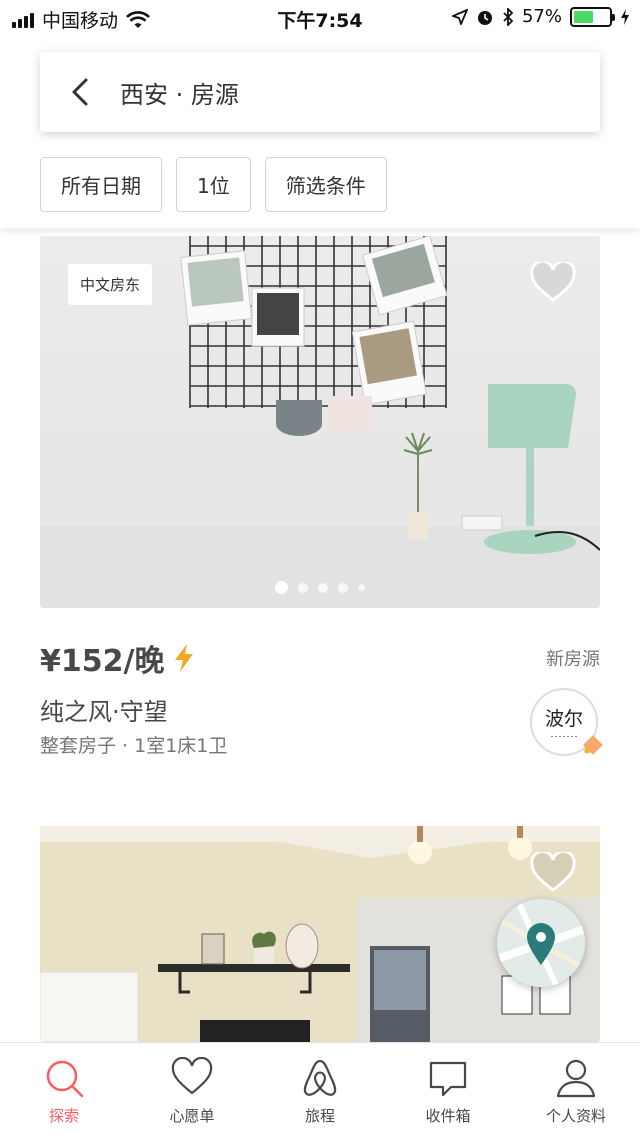  What do you see at coordinates (563, 718) in the screenshot?
I see `host-logo-text: 波尔` at bounding box center [563, 718].